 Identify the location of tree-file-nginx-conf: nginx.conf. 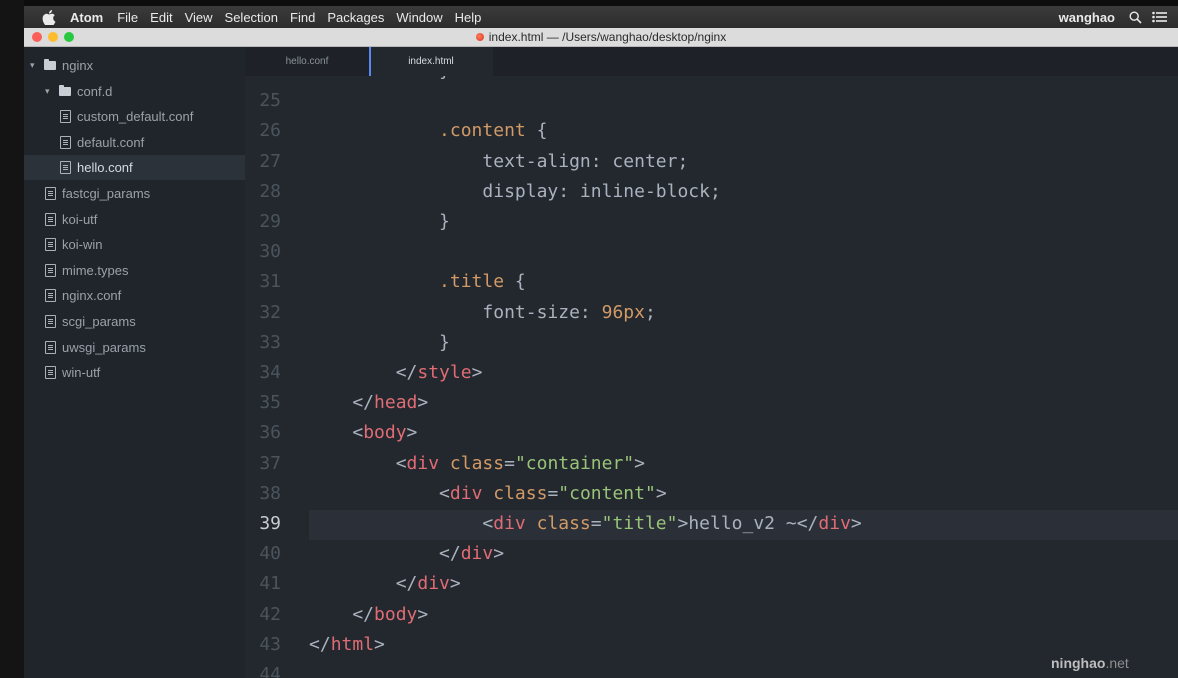
(145, 295).